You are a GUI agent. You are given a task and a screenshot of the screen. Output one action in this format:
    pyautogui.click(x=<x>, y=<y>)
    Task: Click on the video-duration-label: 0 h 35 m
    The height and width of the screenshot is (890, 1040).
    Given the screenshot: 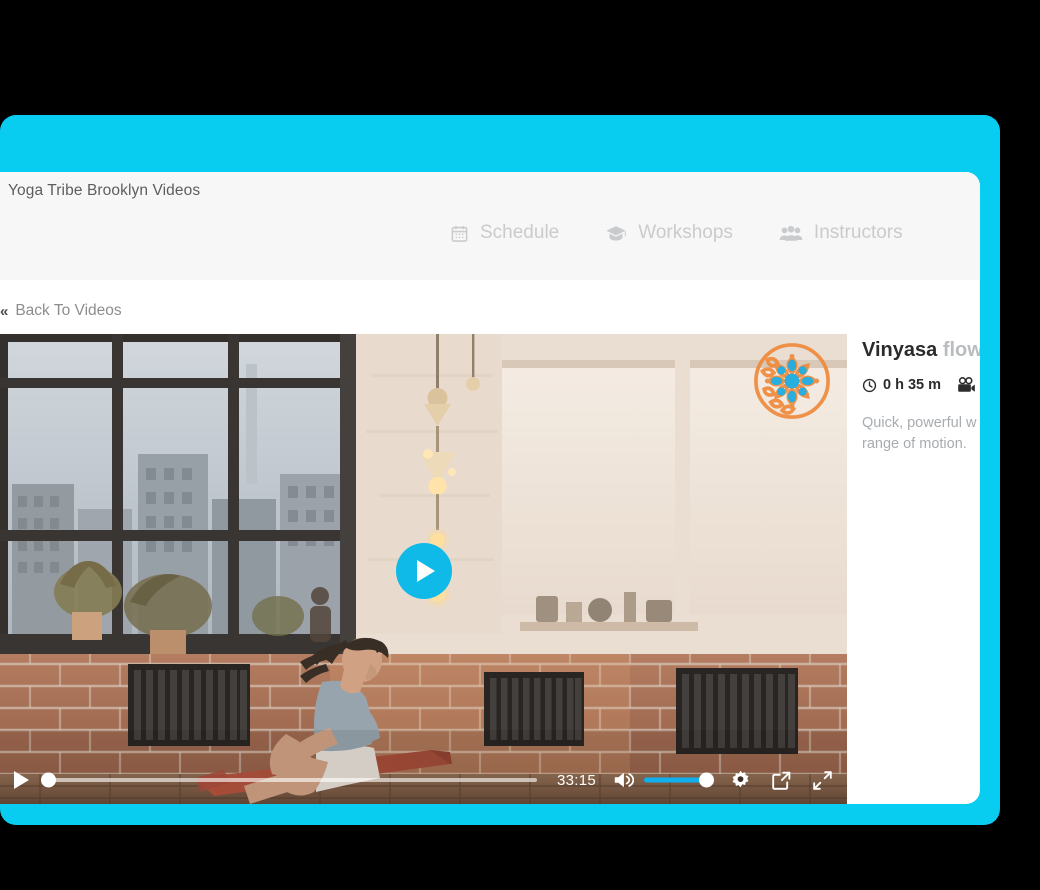 What is the action you would take?
    pyautogui.click(x=912, y=385)
    